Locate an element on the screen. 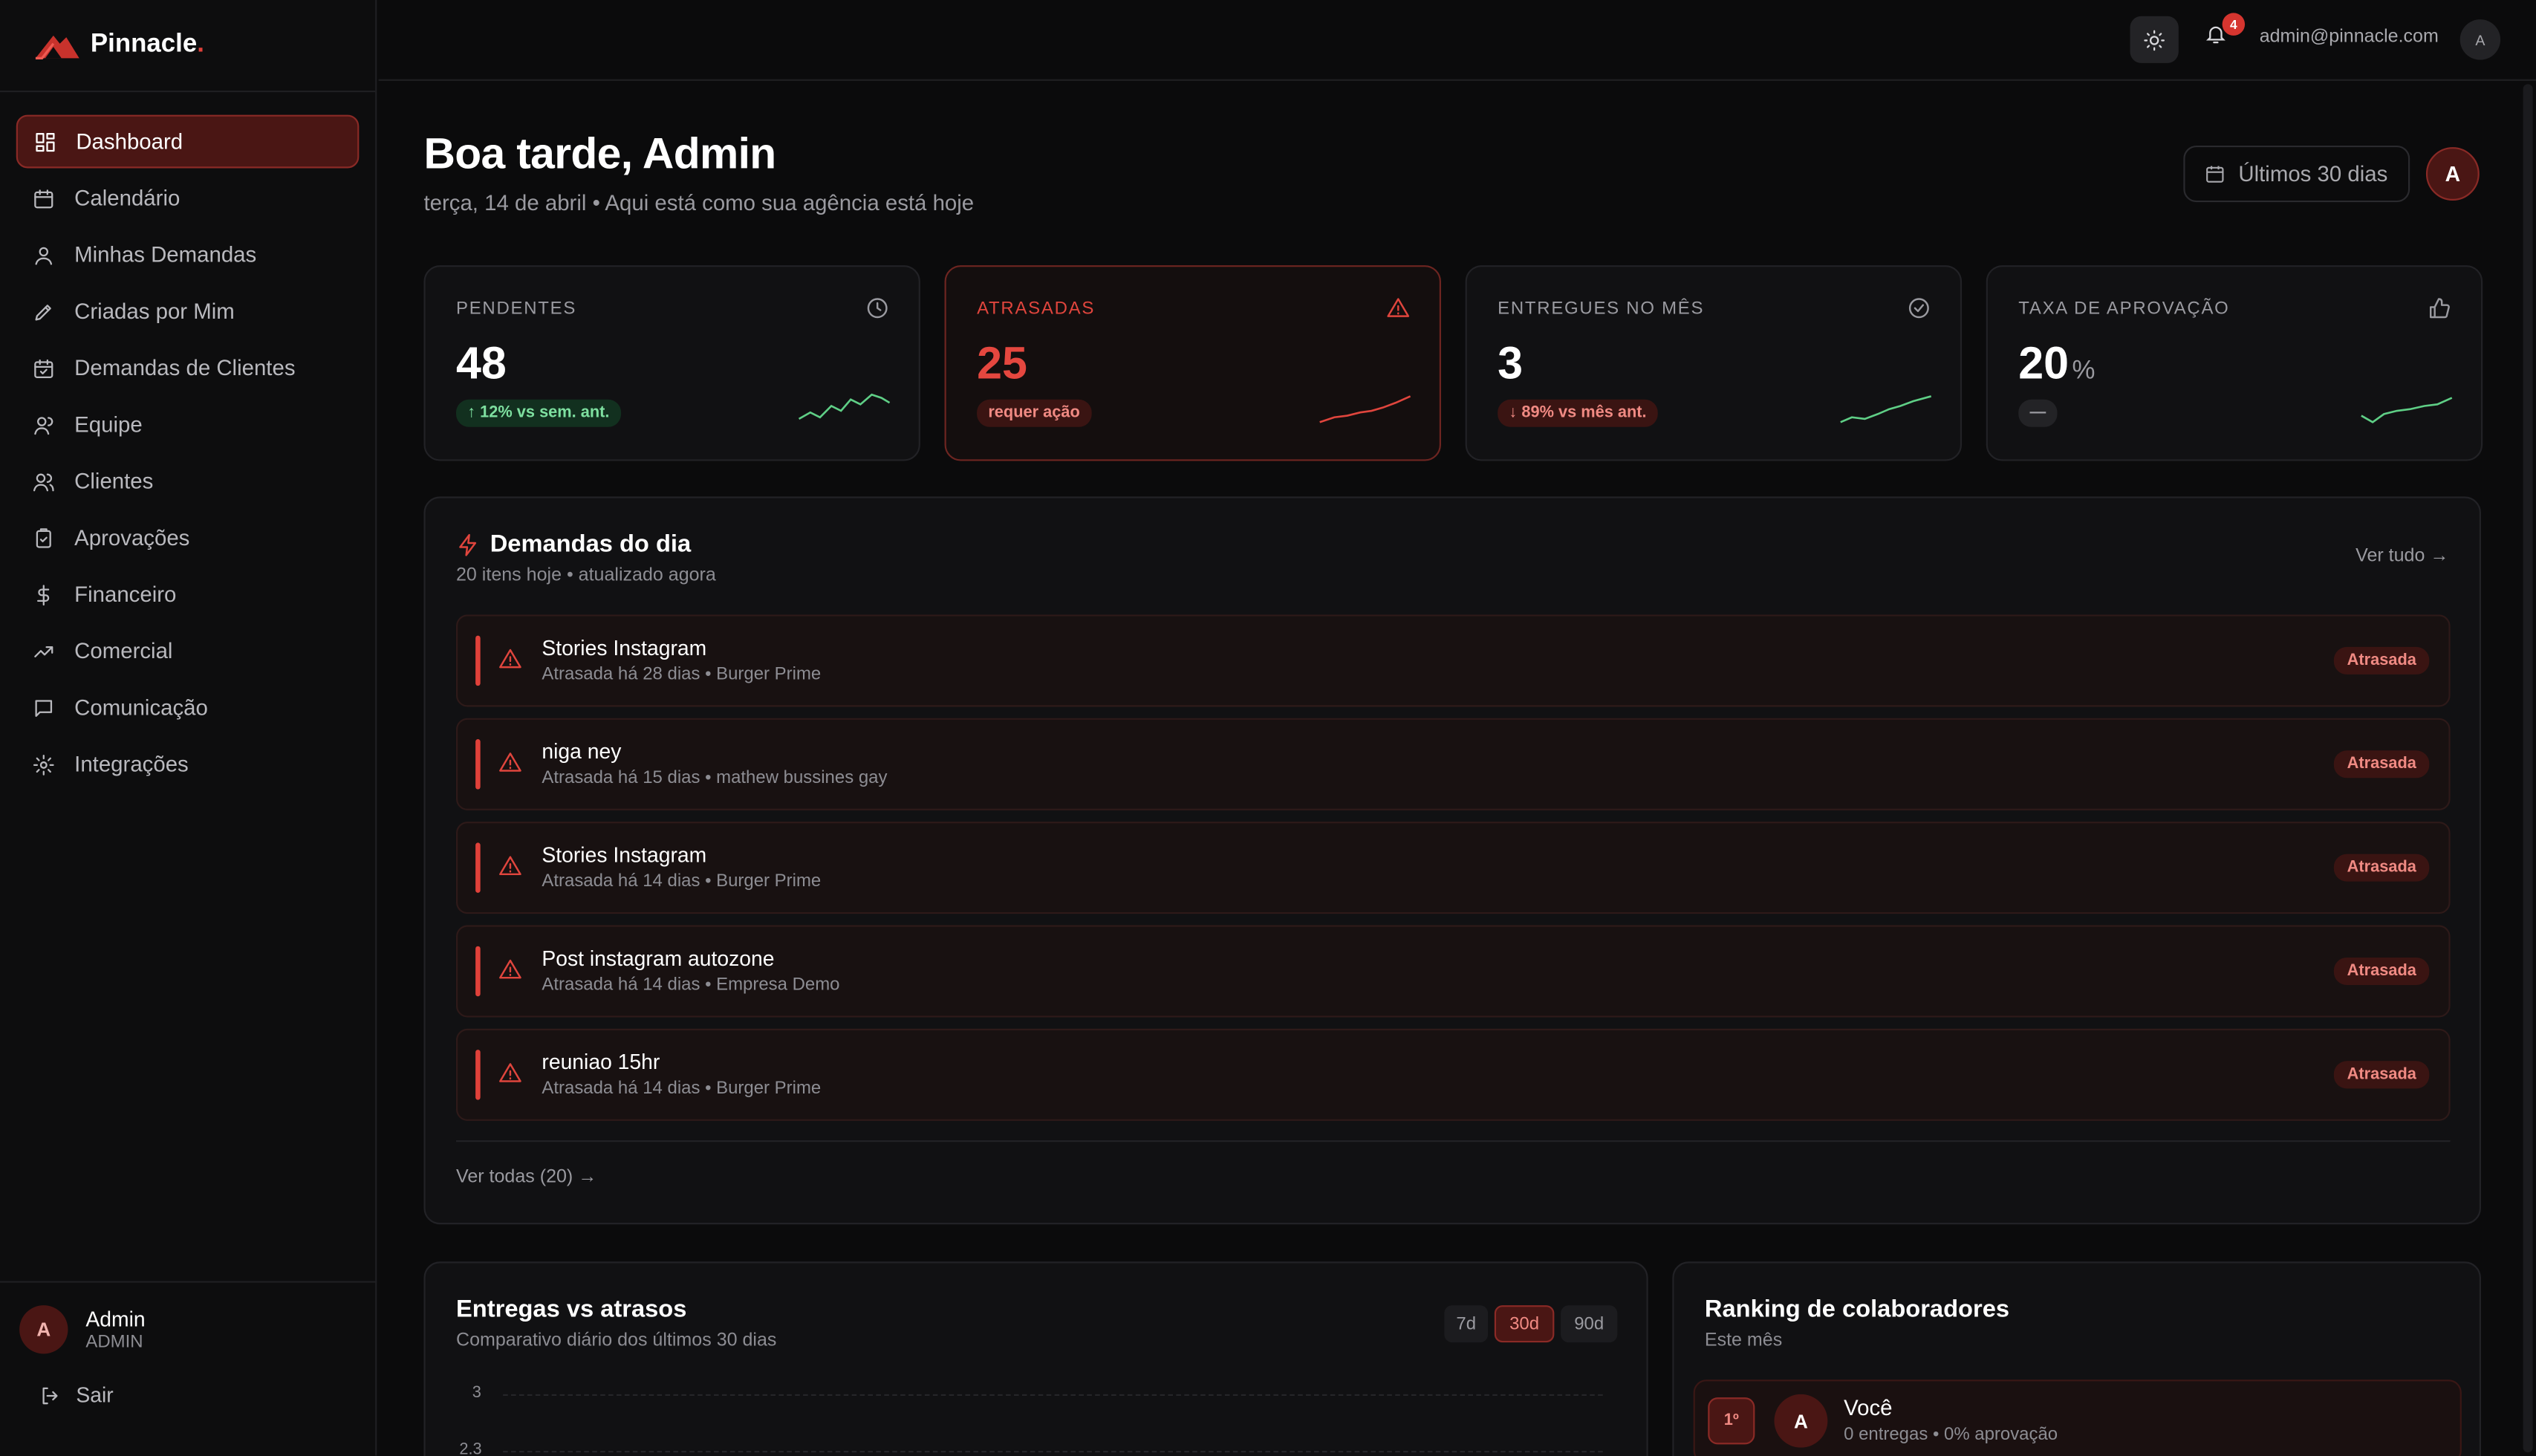 This screenshot has height=1456, width=2536. sidebar-item-equipe: Equipe is located at coordinates (188, 425).